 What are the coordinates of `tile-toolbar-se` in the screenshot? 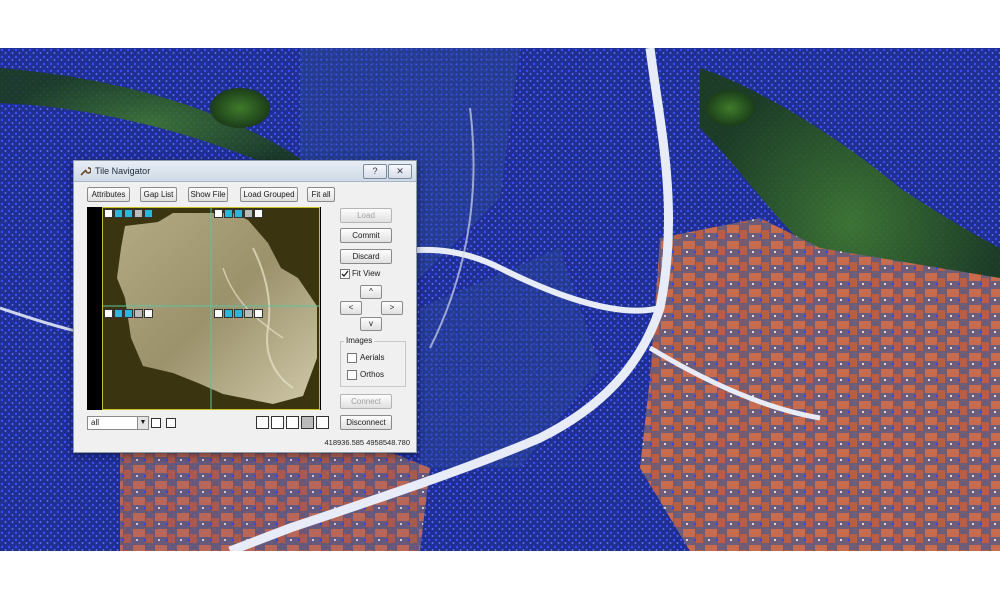 It's located at (238, 314).